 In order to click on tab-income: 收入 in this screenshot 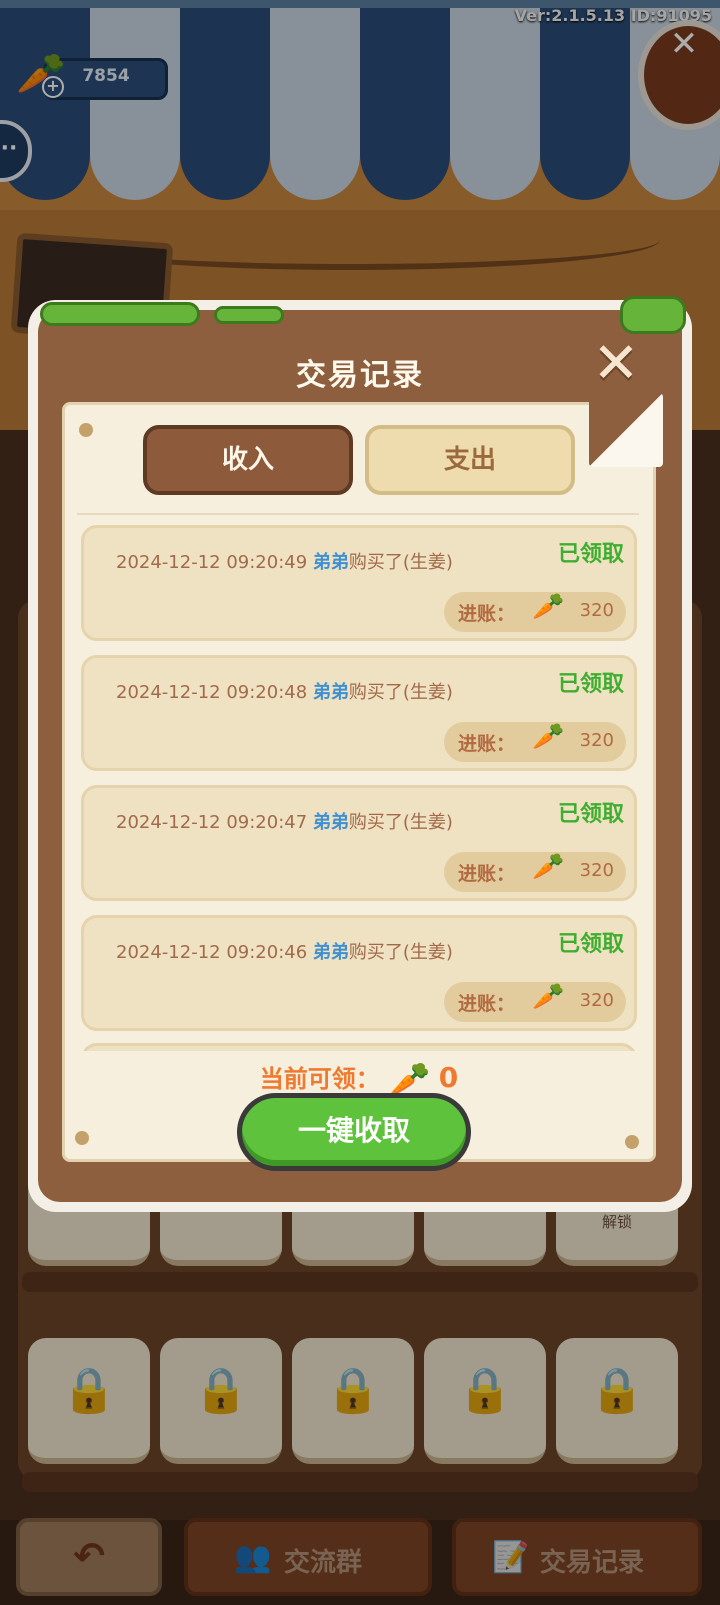, I will do `click(248, 460)`.